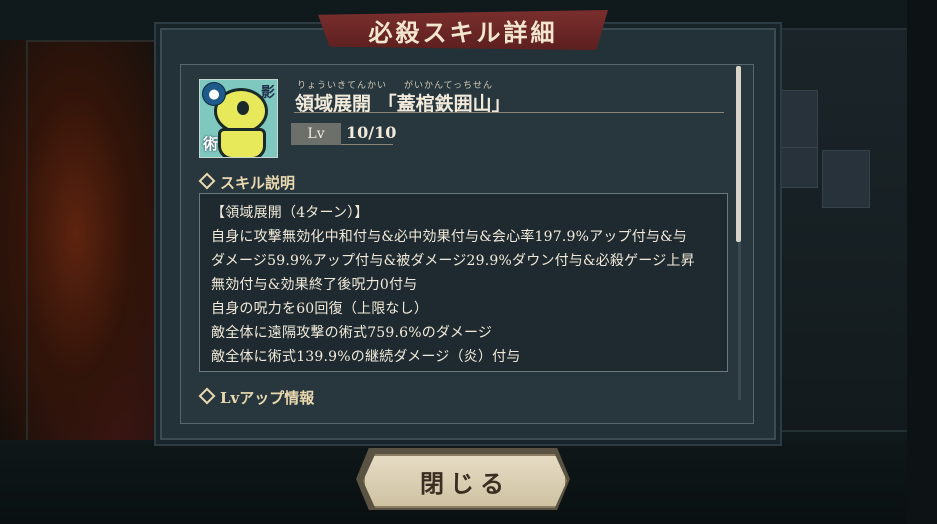  I want to click on dialog-title-plate: 必殺スキル詳細, so click(463, 30).